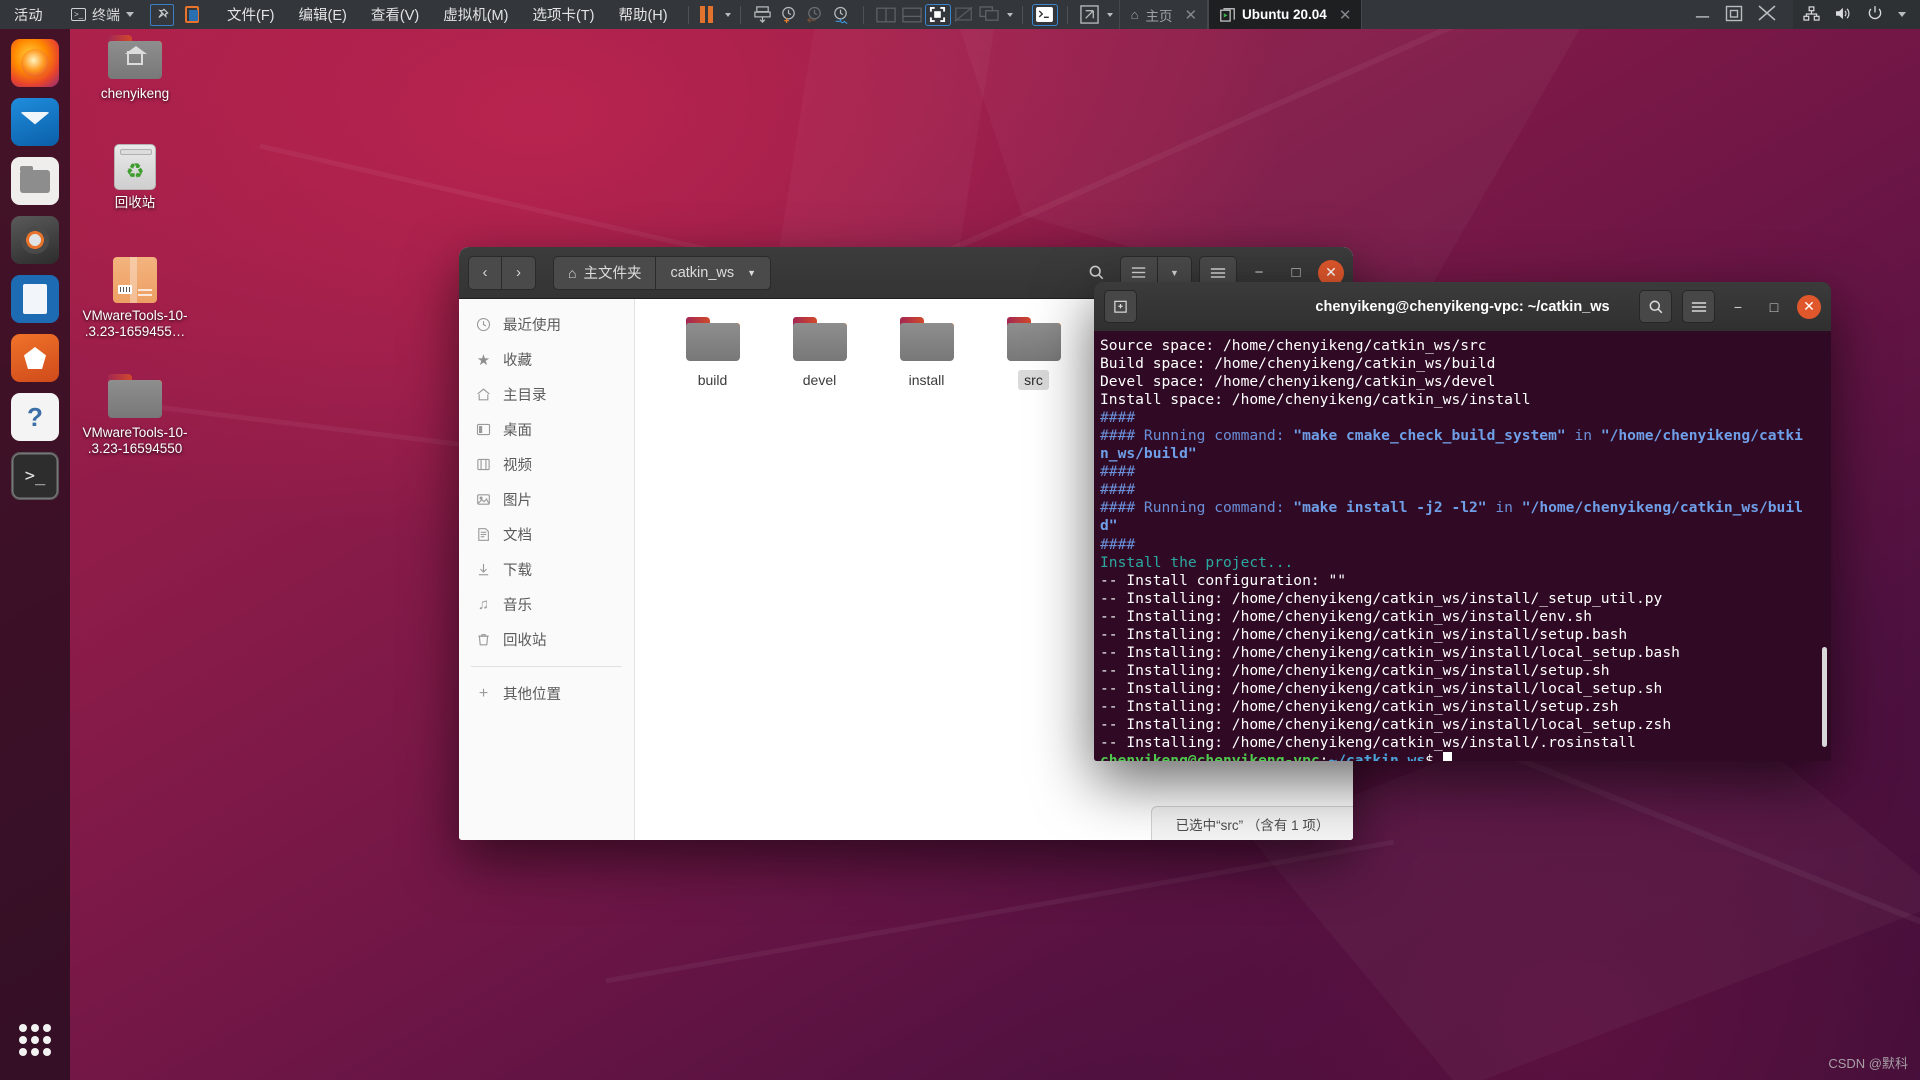 This screenshot has width=1920, height=1080. I want to click on dock-item-ubuntu-software, so click(35, 358).